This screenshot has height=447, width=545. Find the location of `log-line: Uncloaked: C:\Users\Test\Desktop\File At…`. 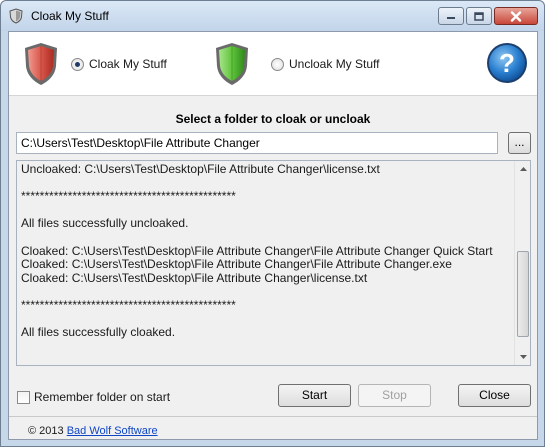

log-line: Uncloaked: C:\Users\Test\Desktop\File At… is located at coordinates (200, 169).